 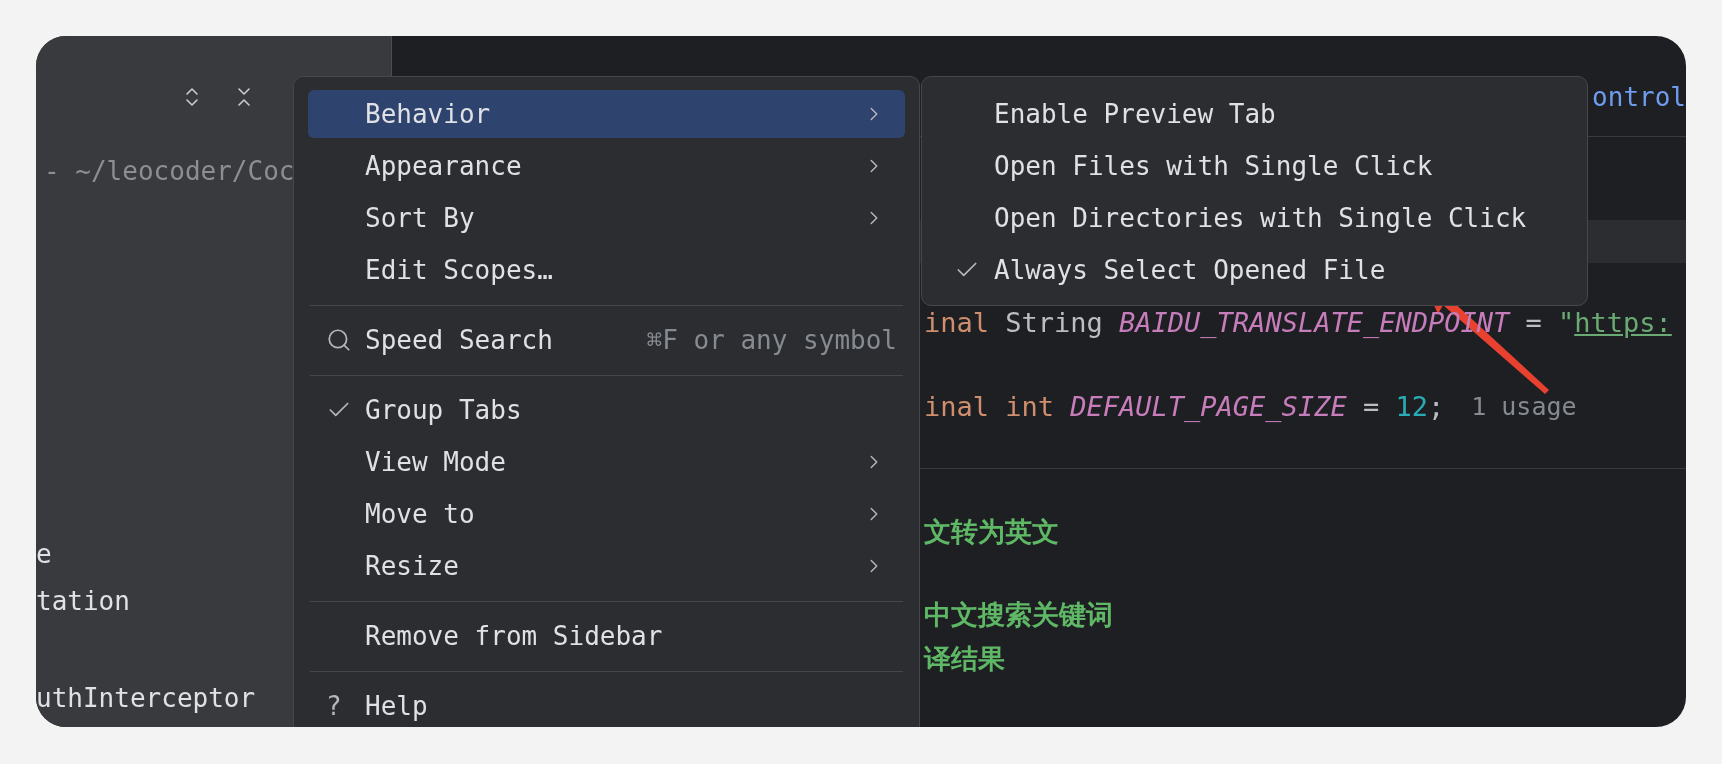 What do you see at coordinates (771, 340) in the screenshot?
I see `shortcut-hint: ⌘F or any symbol` at bounding box center [771, 340].